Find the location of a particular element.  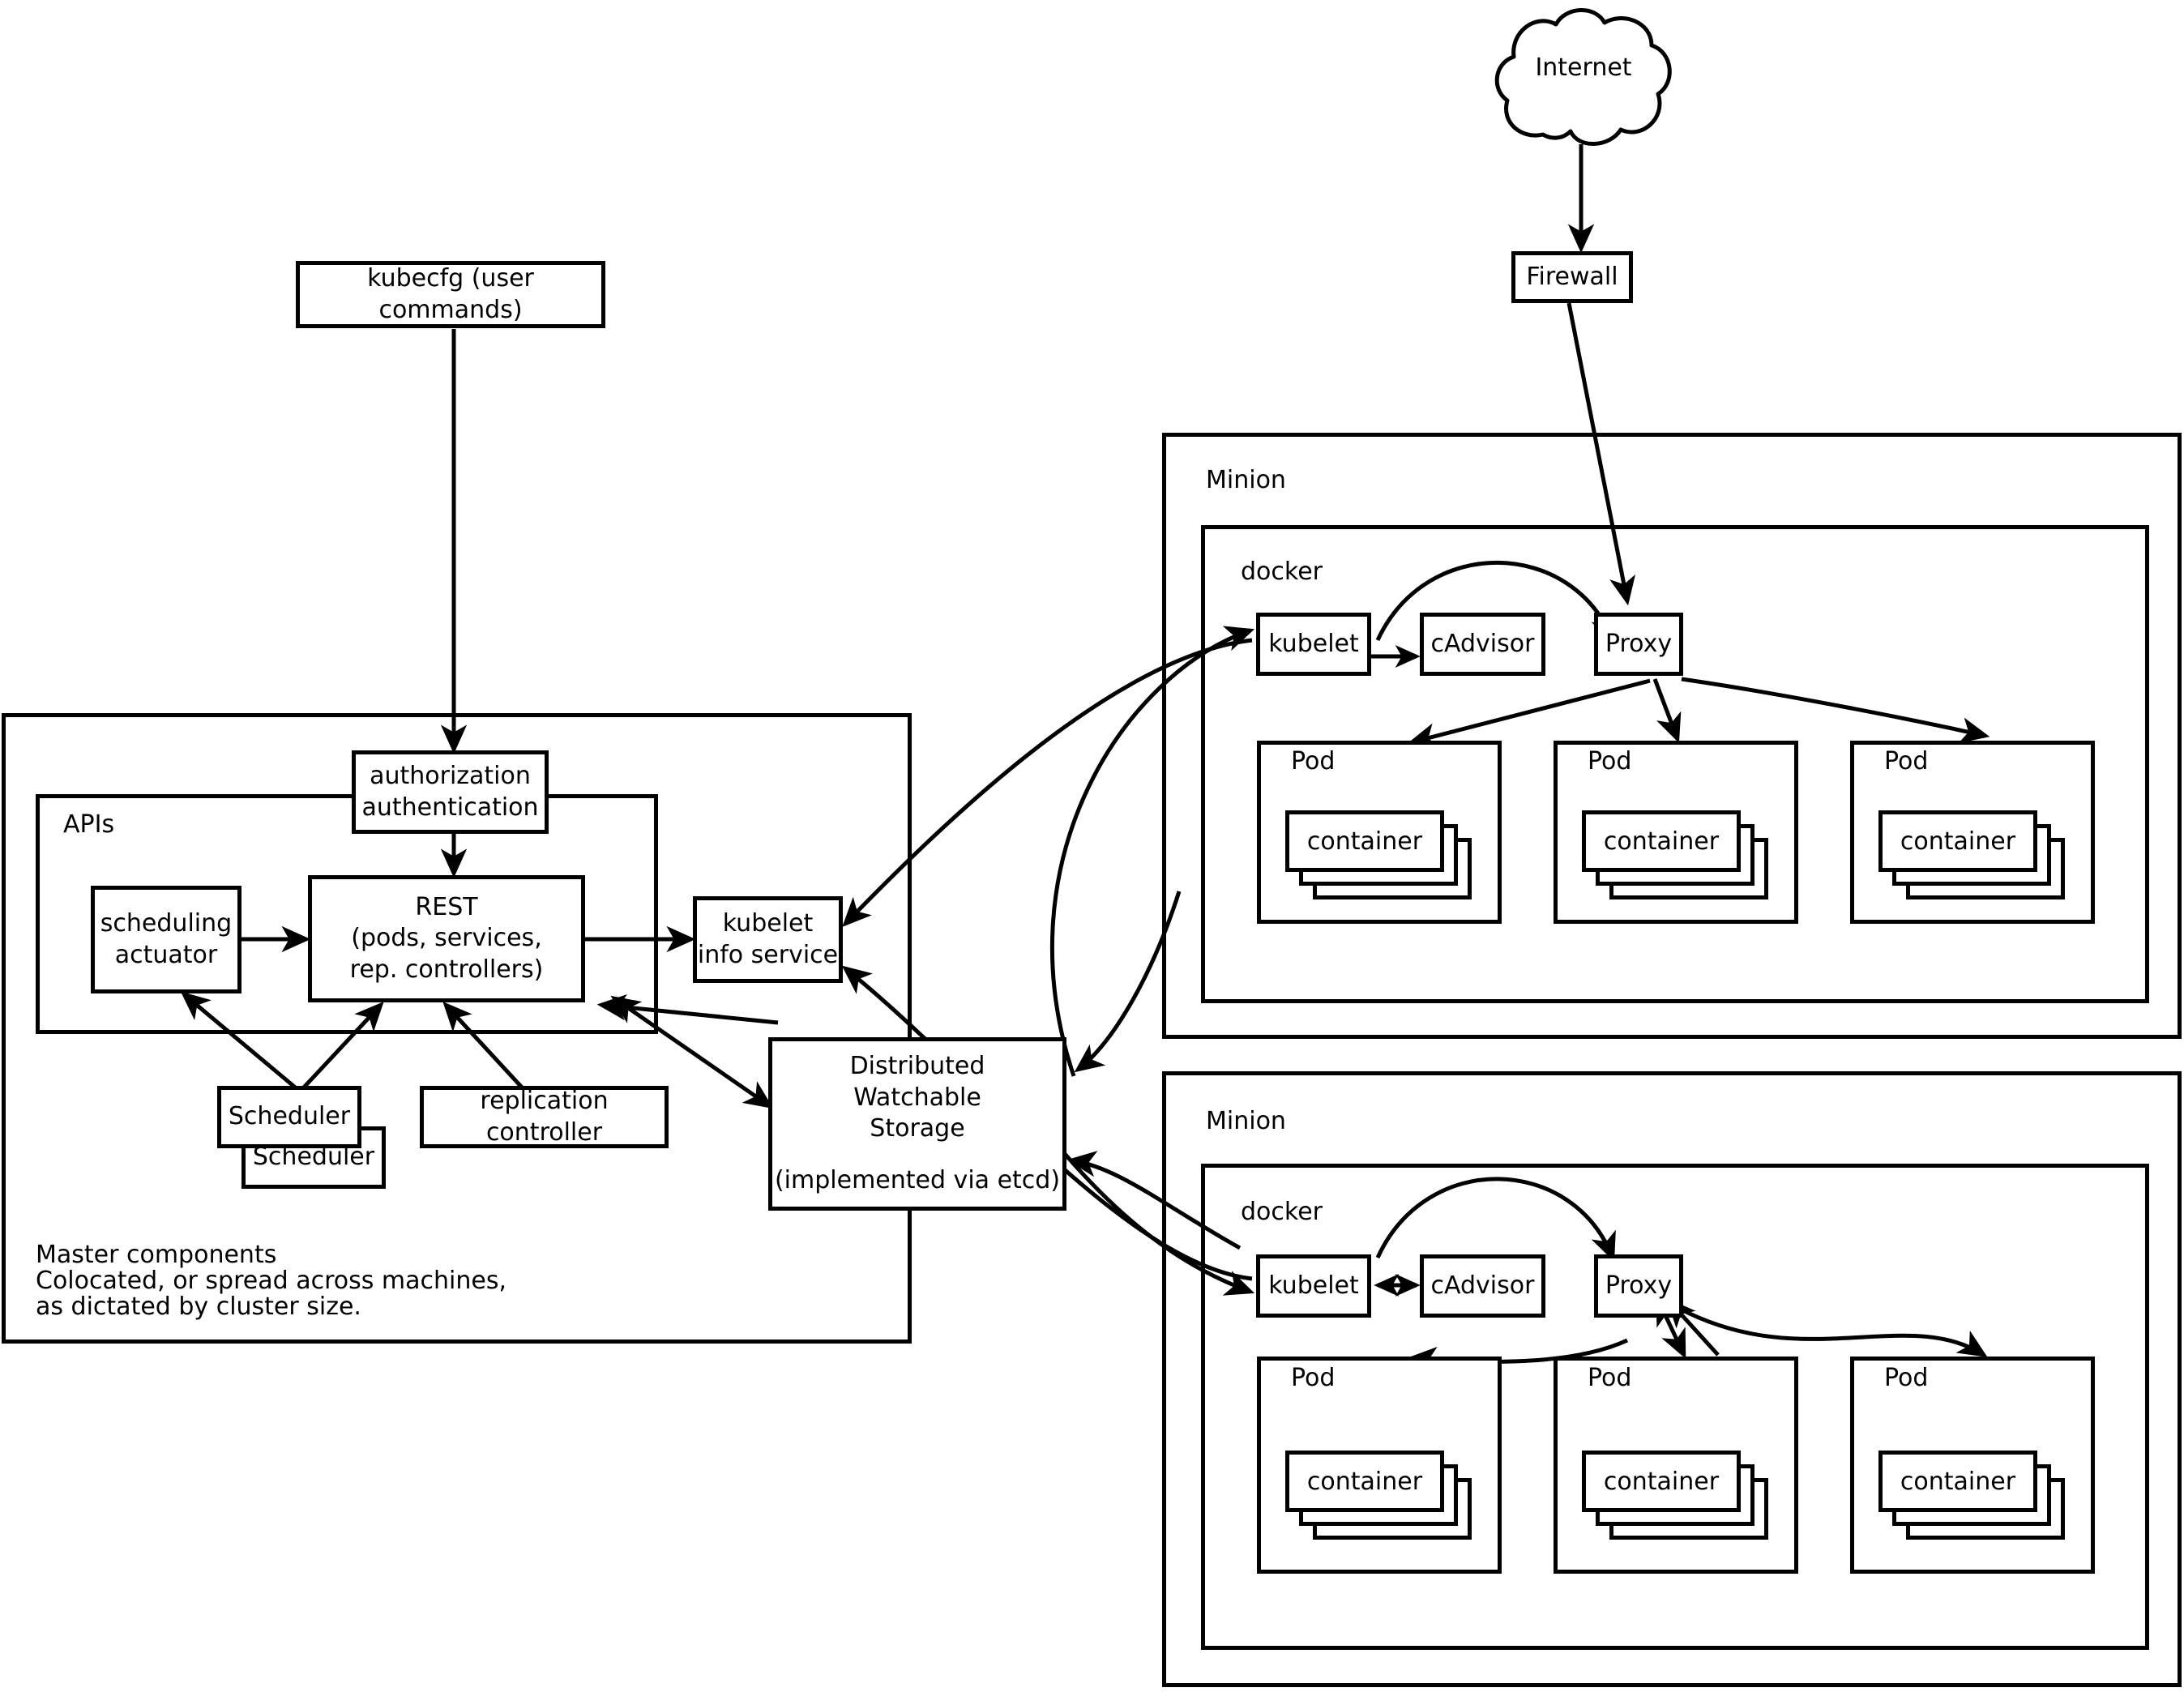

storage-line1: Distributed is located at coordinates (917, 1066).